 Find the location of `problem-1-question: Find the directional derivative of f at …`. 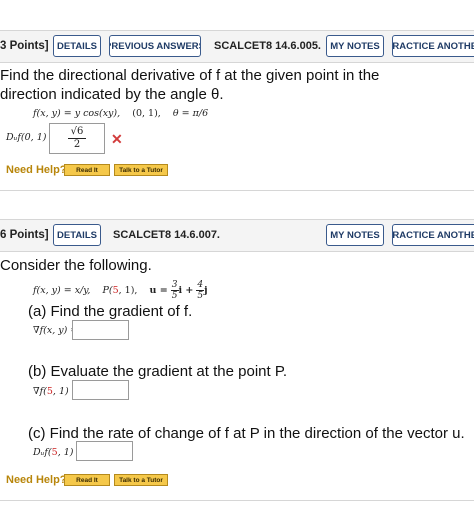

problem-1-question: Find the directional derivative of f at … is located at coordinates (190, 85).